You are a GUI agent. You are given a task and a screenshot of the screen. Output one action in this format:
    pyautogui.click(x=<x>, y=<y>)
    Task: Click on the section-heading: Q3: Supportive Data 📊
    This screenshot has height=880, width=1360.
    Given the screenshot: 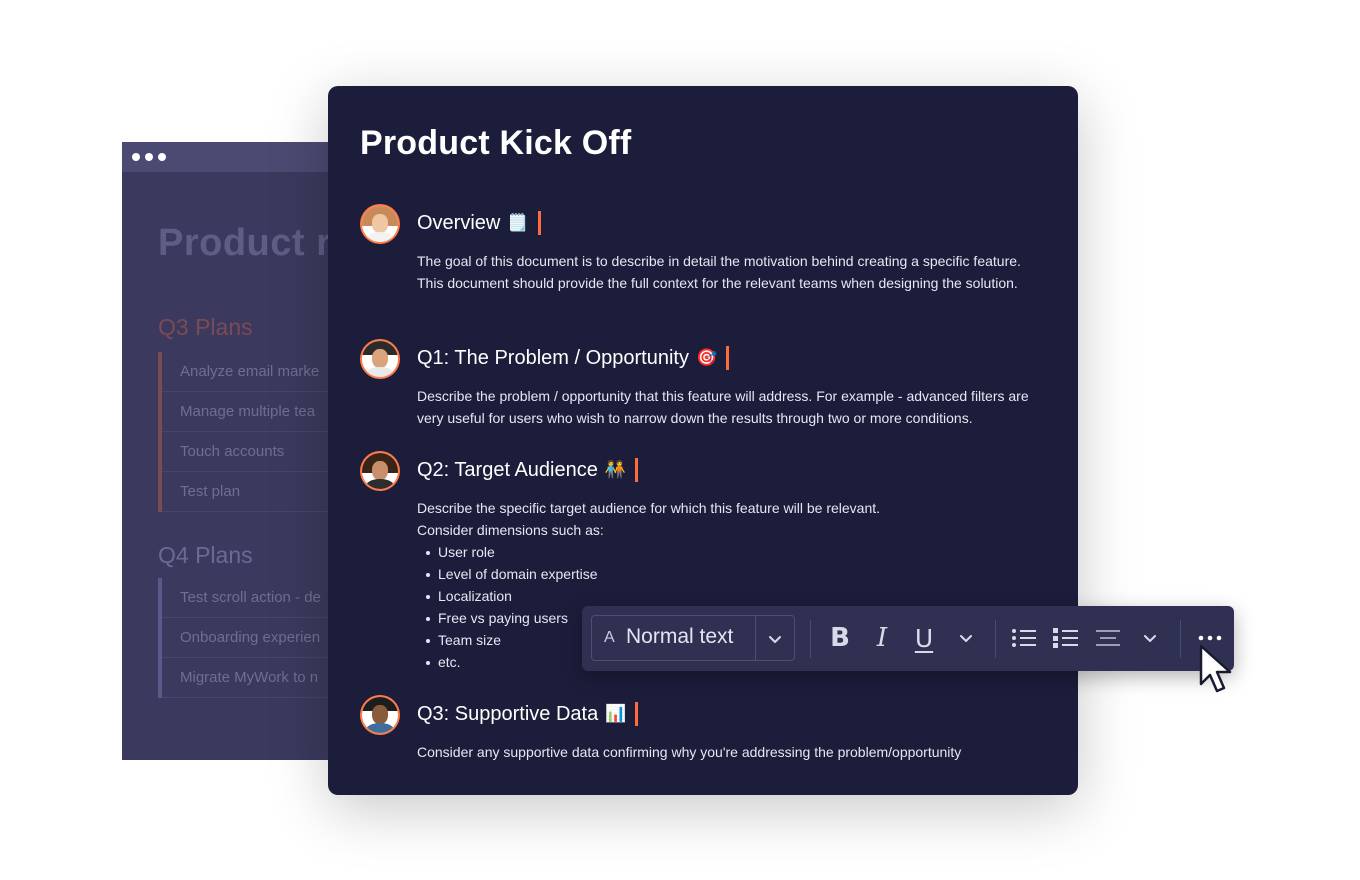 What is the action you would take?
    pyautogui.click(x=528, y=714)
    